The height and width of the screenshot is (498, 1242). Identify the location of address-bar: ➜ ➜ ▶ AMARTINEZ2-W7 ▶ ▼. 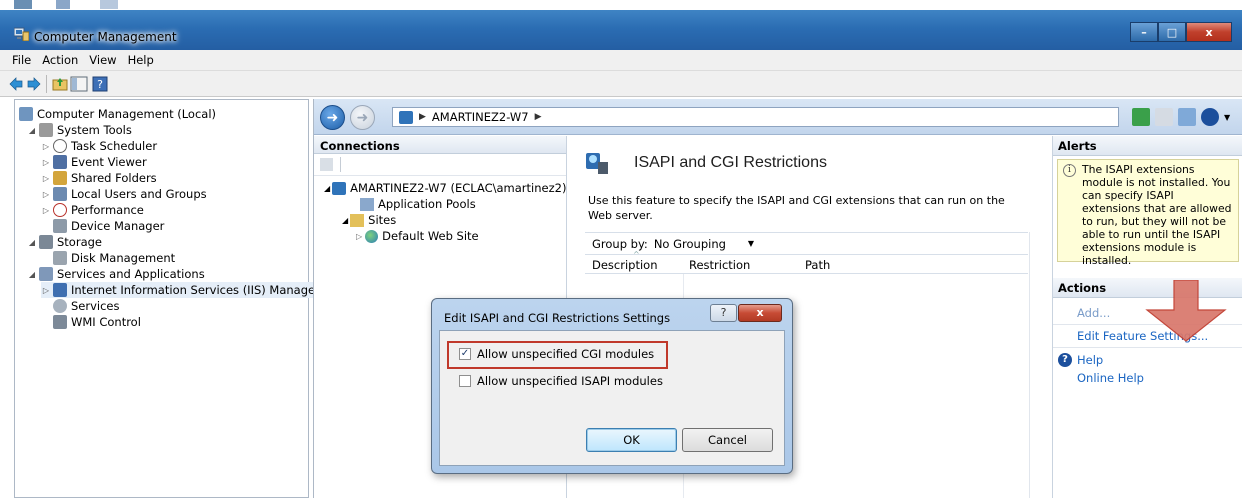
(778, 117).